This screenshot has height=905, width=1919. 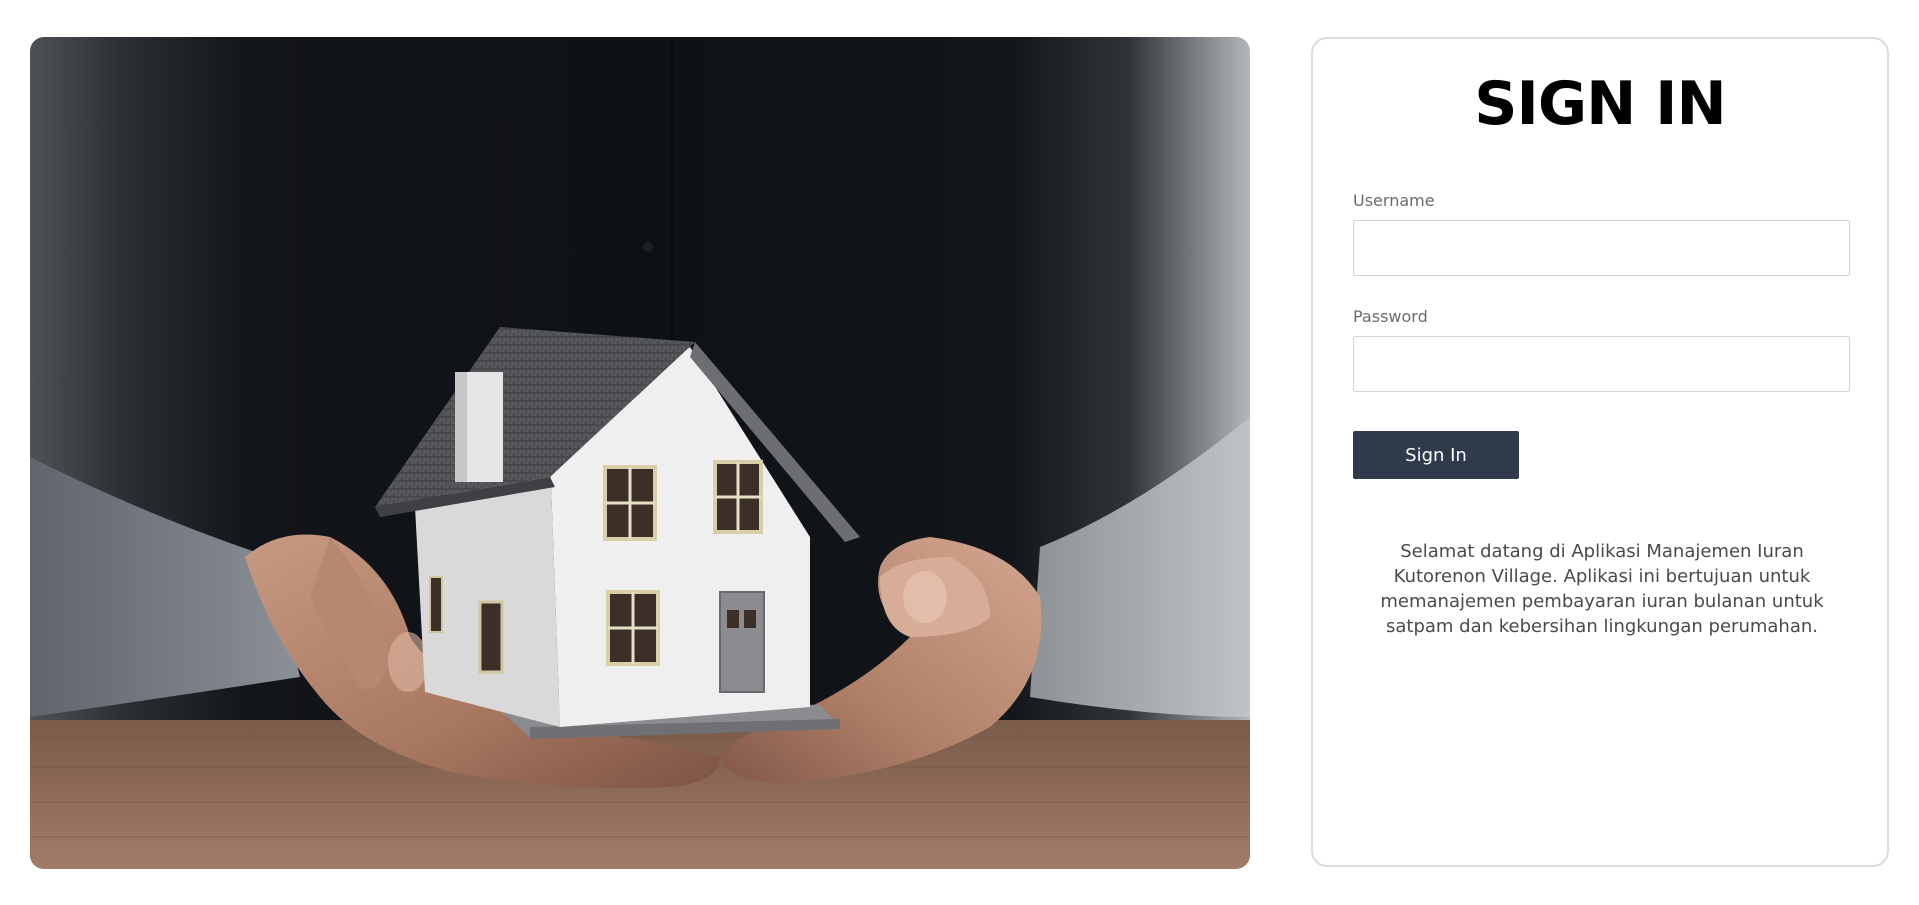 What do you see at coordinates (1601, 248) in the screenshot?
I see `username-input` at bounding box center [1601, 248].